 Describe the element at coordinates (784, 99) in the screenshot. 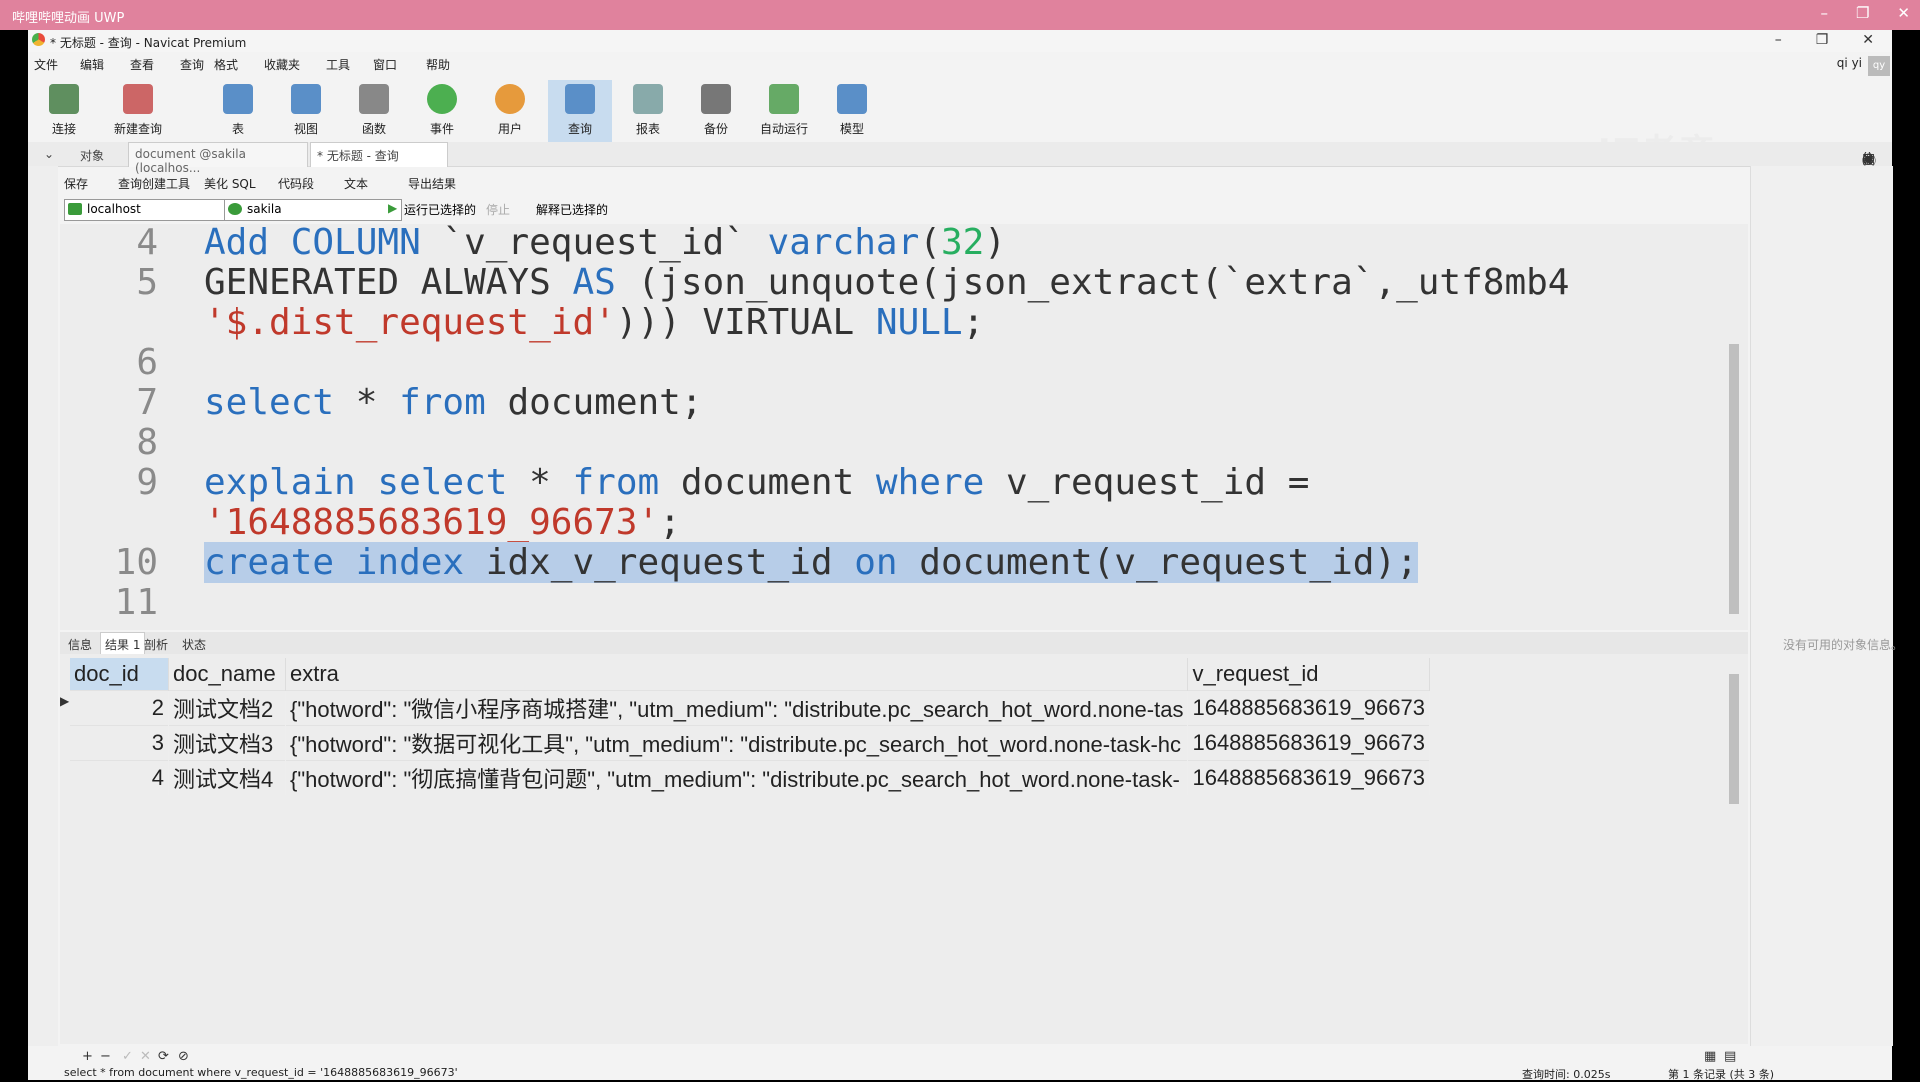

I see `automation-icon` at that location.